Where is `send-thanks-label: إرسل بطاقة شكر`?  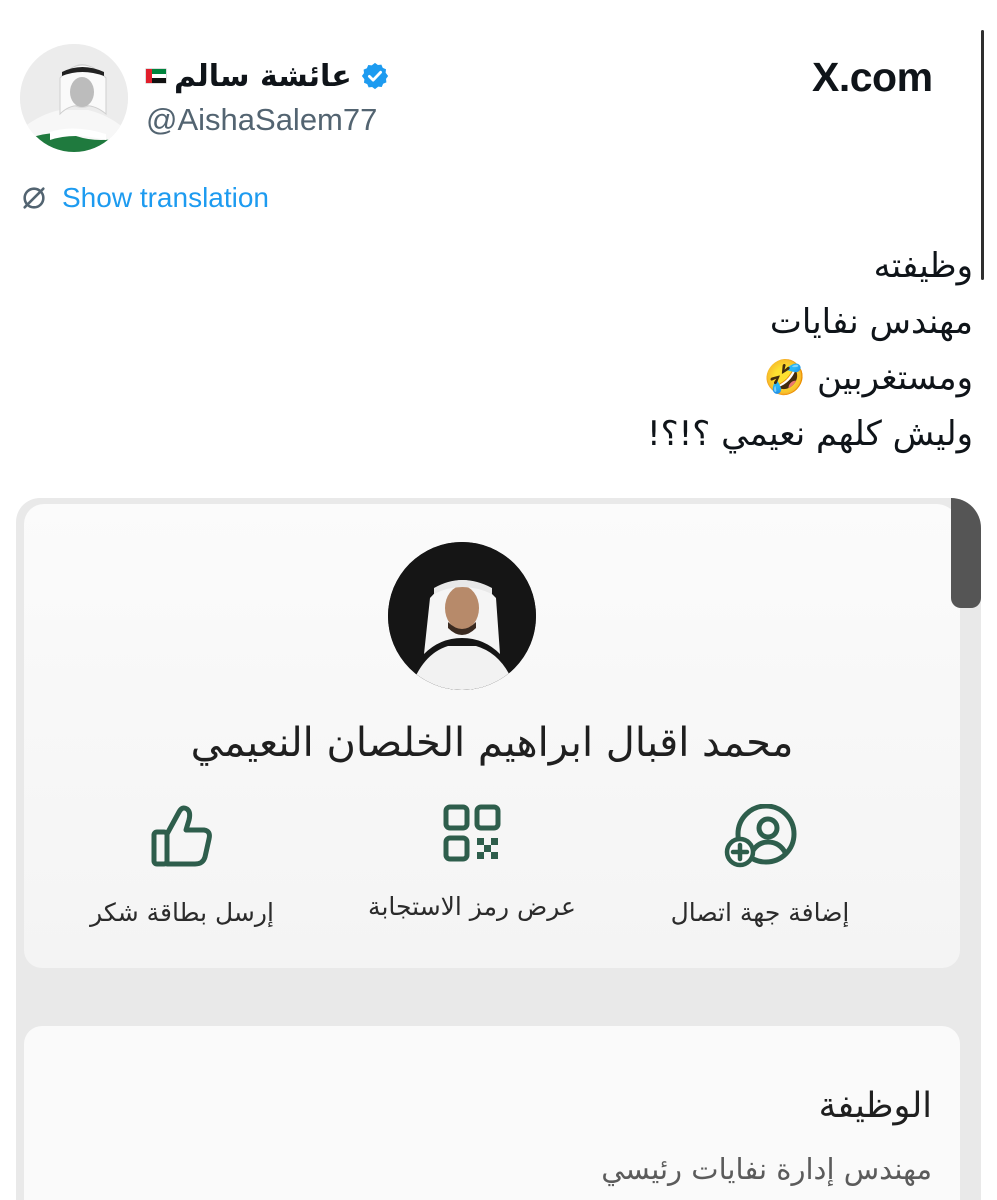
send-thanks-label: إرسل بطاقة شكر is located at coordinates (182, 912).